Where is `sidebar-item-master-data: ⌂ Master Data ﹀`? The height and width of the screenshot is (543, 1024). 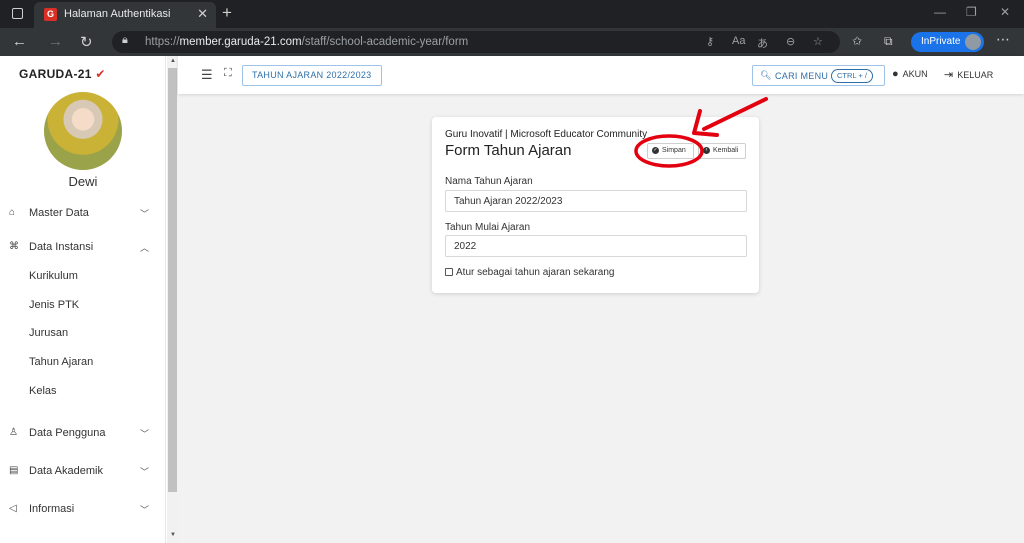 sidebar-item-master-data: ⌂ Master Data ﹀ is located at coordinates (83, 214).